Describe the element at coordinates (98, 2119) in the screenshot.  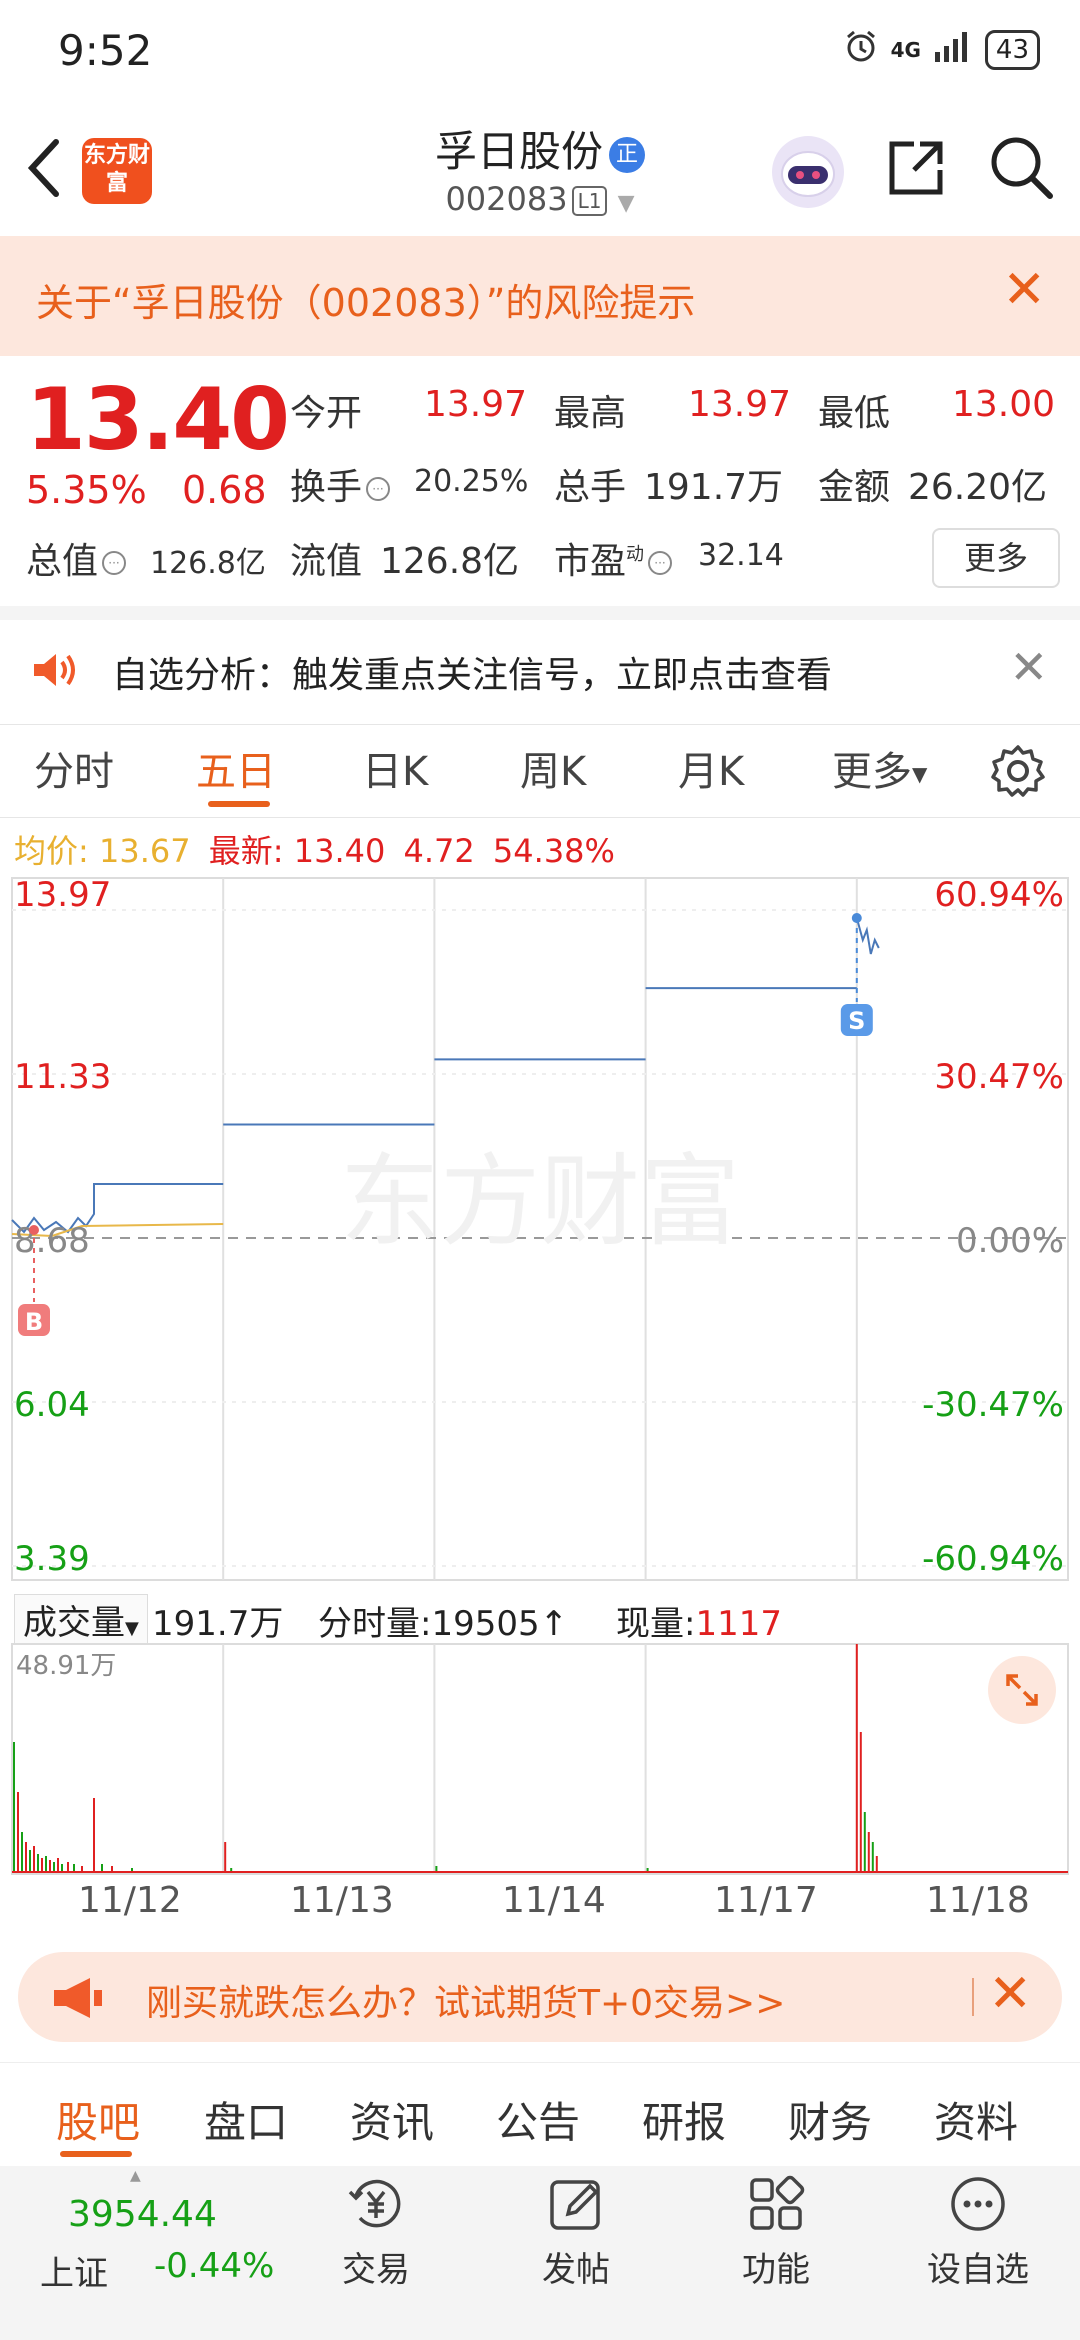
I see `tab-guba: 股吧` at that location.